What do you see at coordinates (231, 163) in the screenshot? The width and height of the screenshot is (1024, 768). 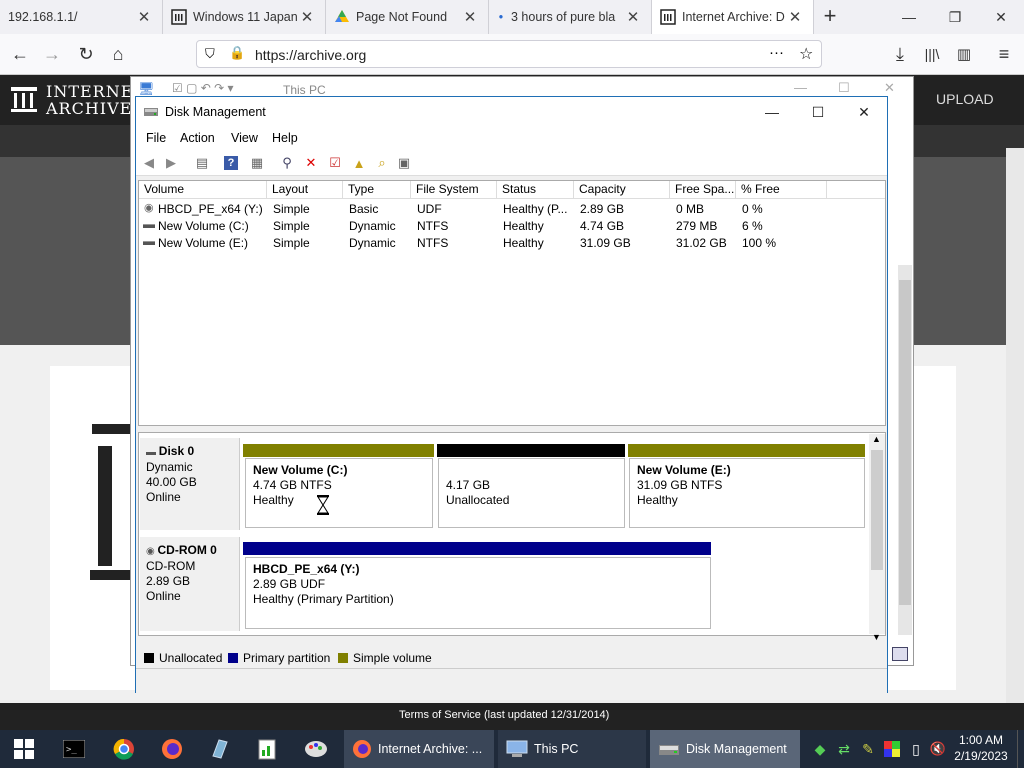 I see `help-icon: ?` at bounding box center [231, 163].